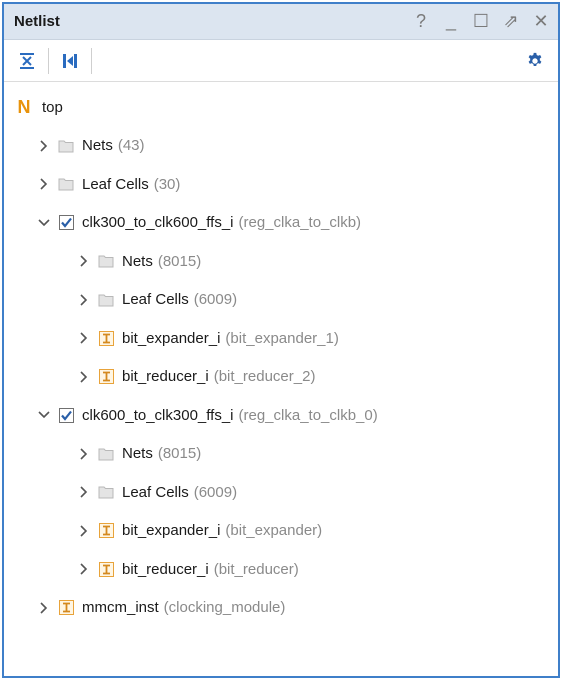 Image resolution: width=565 pixels, height=681 pixels. What do you see at coordinates (511, 21) in the screenshot?
I see `float-icon: ⇗` at bounding box center [511, 21].